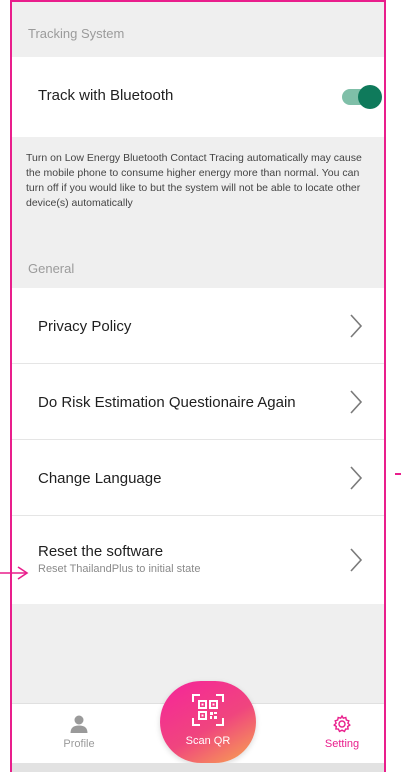 The height and width of the screenshot is (772, 401). Describe the element at coordinates (51, 268) in the screenshot. I see `general-section-header: General` at that location.